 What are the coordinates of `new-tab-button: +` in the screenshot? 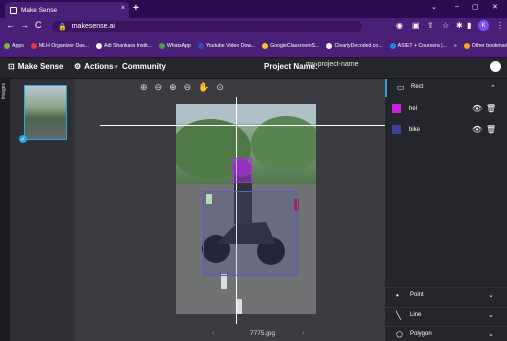 It's located at (136, 8).